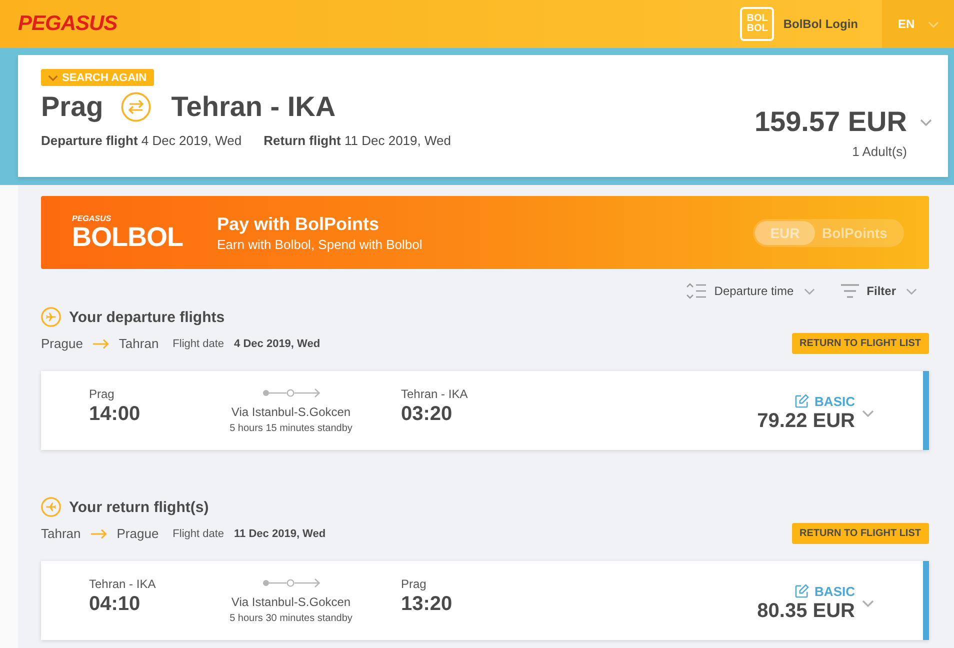  Describe the element at coordinates (879, 152) in the screenshot. I see `passenger-count: 1 Adult(s)` at that location.